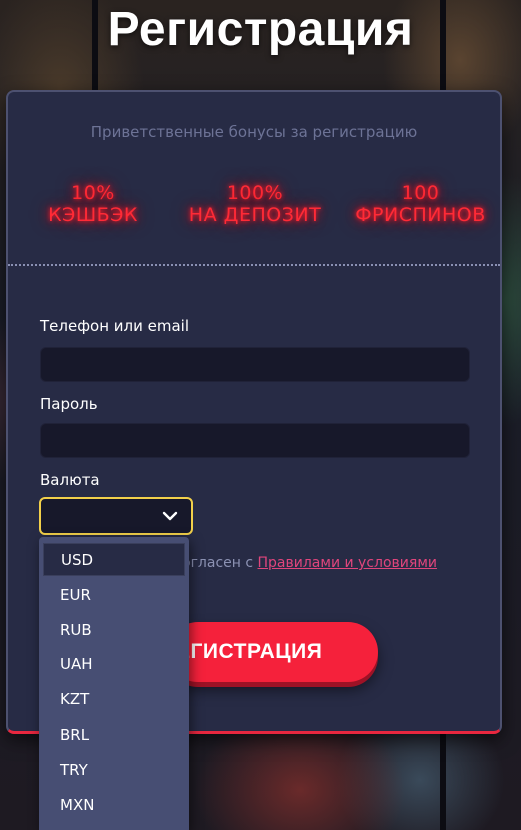 Image resolution: width=521 pixels, height=830 pixels. What do you see at coordinates (93, 193) in the screenshot?
I see `bonus-value: 10%` at bounding box center [93, 193].